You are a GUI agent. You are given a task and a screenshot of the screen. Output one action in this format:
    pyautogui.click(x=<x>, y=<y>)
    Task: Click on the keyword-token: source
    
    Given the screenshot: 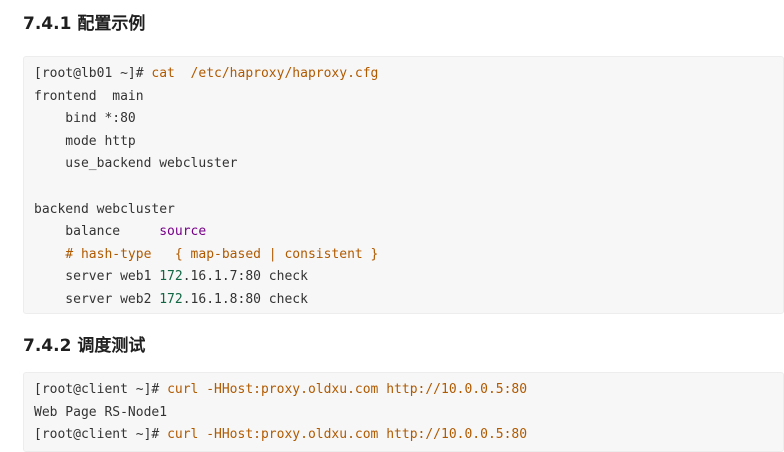 What is the action you would take?
    pyautogui.click(x=183, y=232)
    